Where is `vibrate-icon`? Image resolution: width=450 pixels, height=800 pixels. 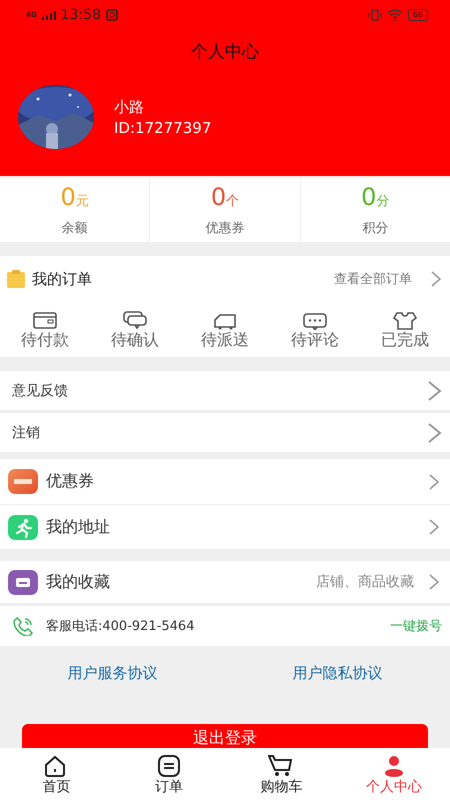
vibrate-icon is located at coordinates (375, 15).